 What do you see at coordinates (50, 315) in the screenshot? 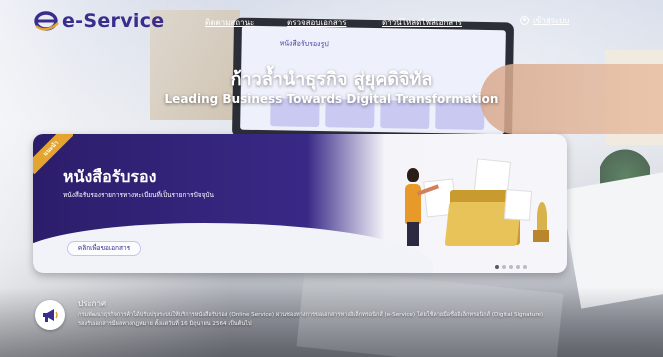
I see `megaphone-icon` at bounding box center [50, 315].